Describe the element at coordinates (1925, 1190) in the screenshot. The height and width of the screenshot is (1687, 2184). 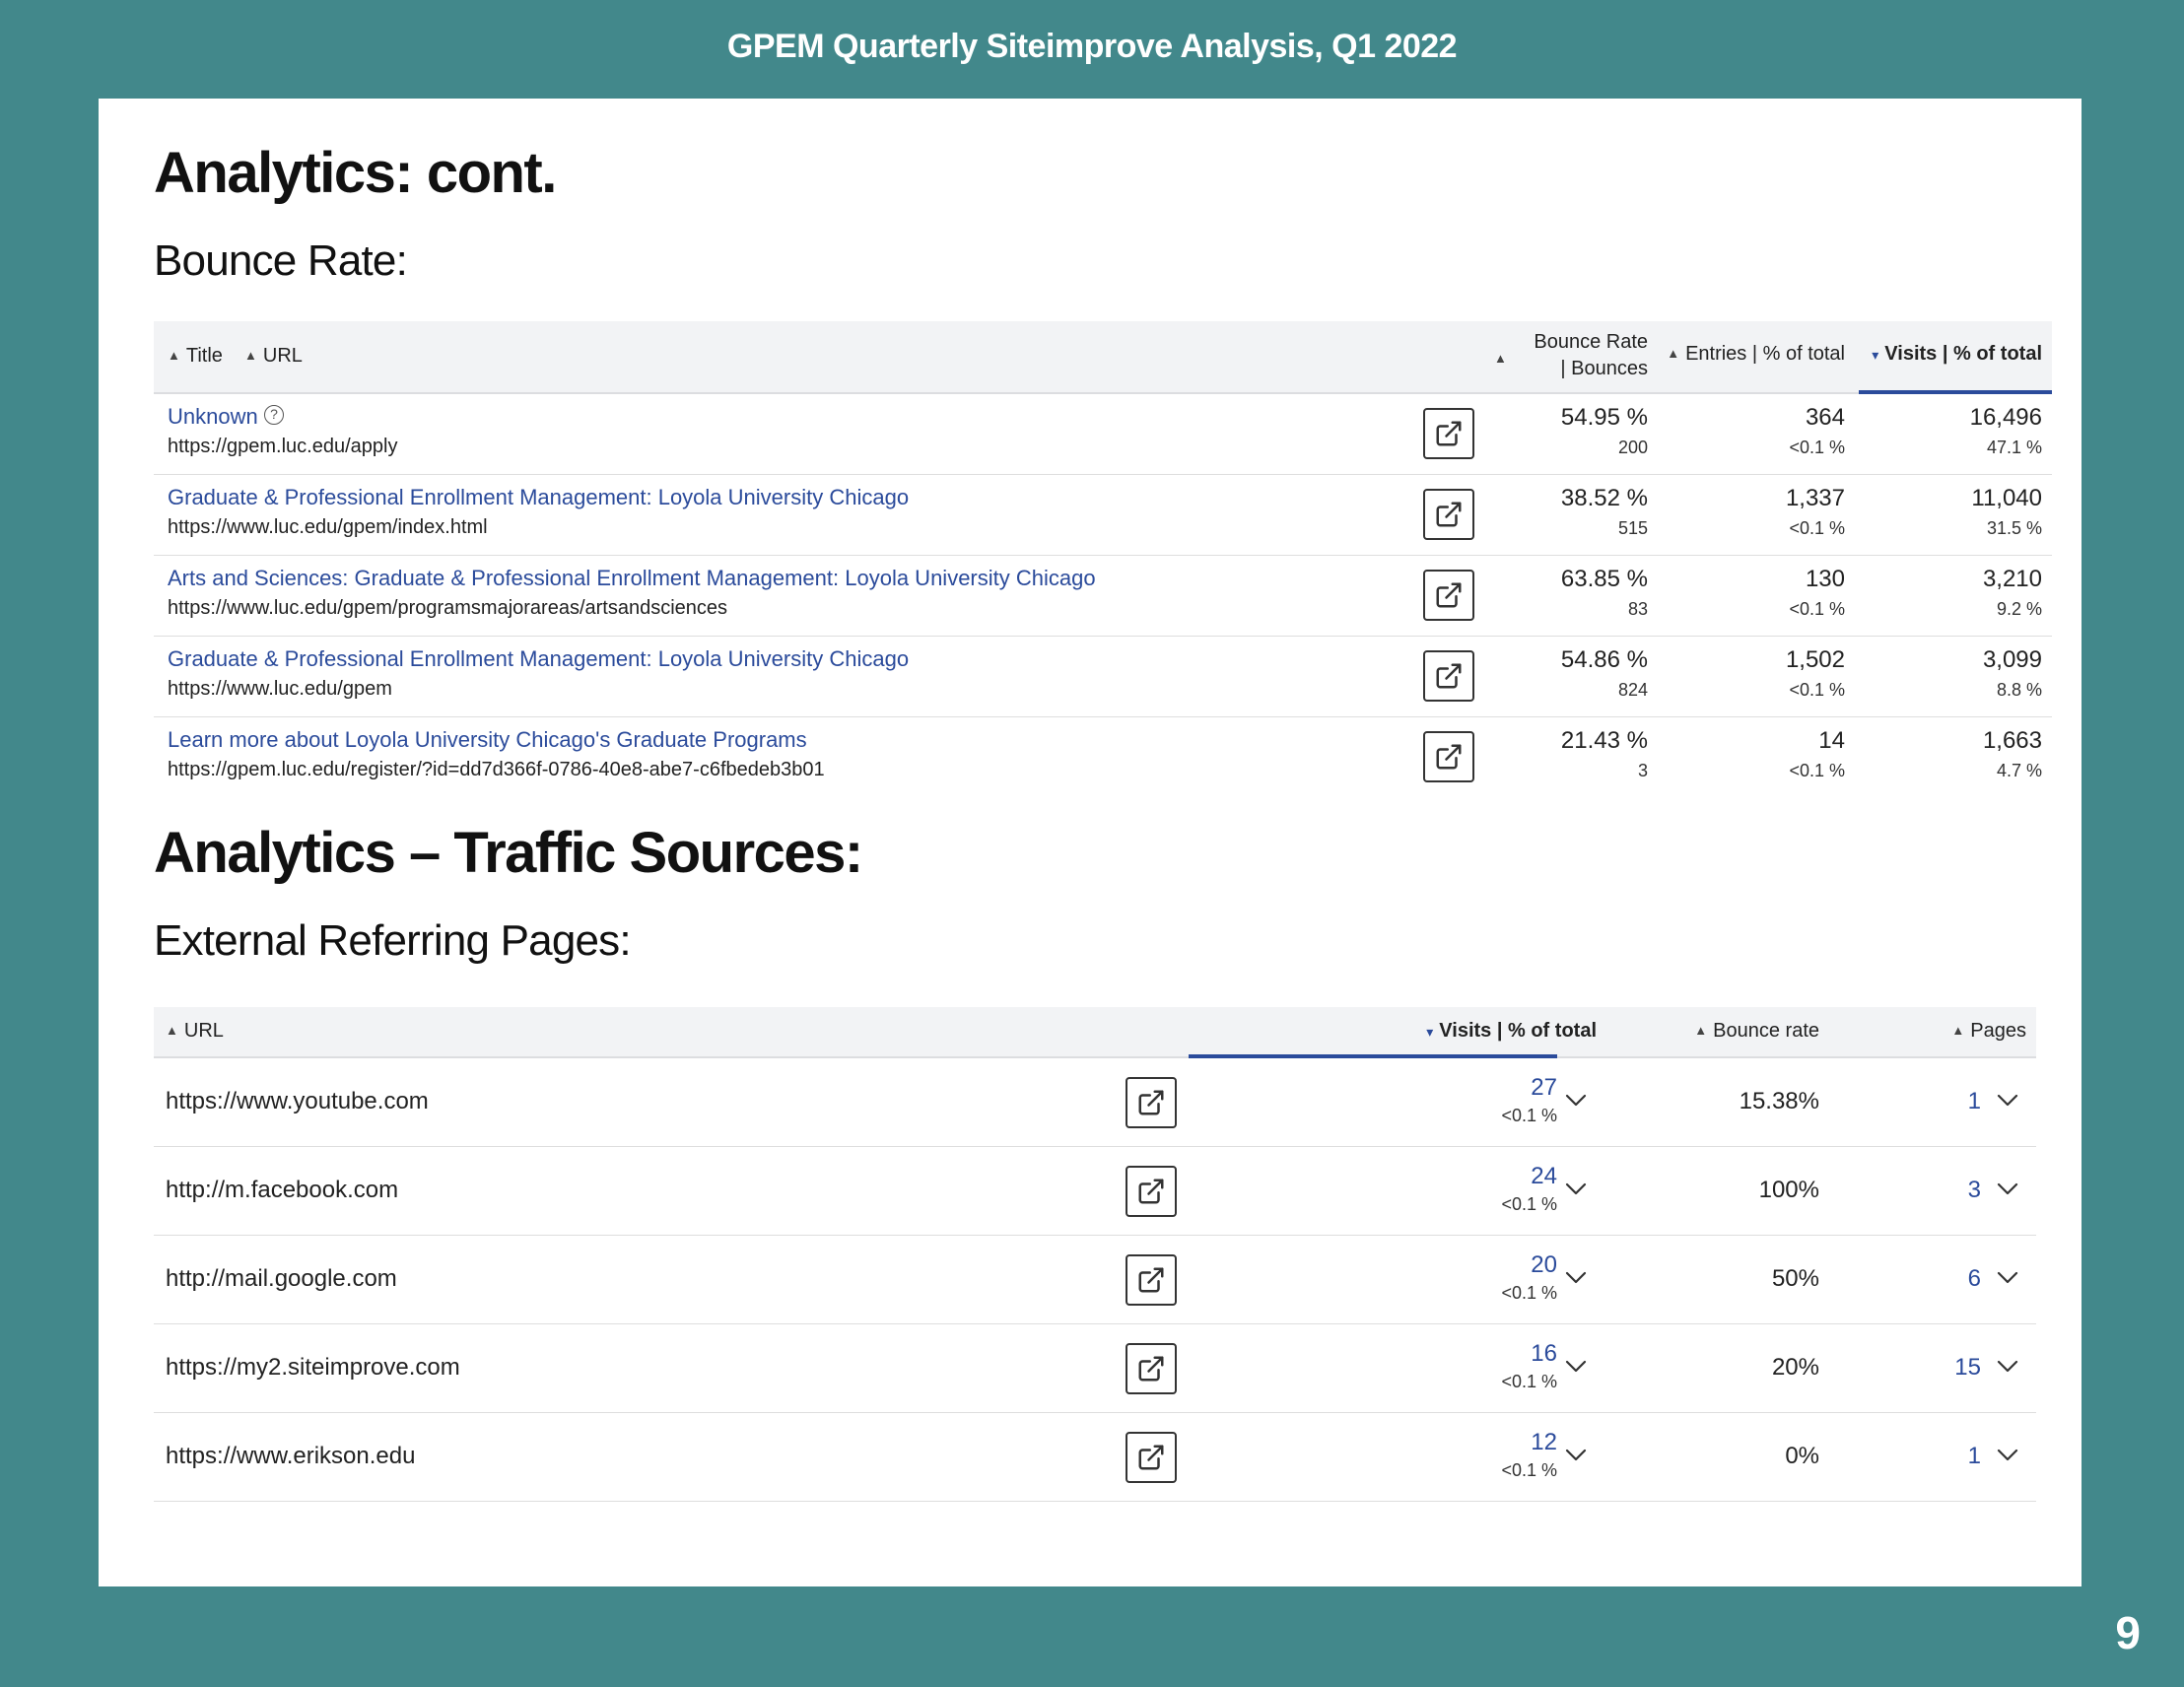
I see `pages-value: 3` at that location.